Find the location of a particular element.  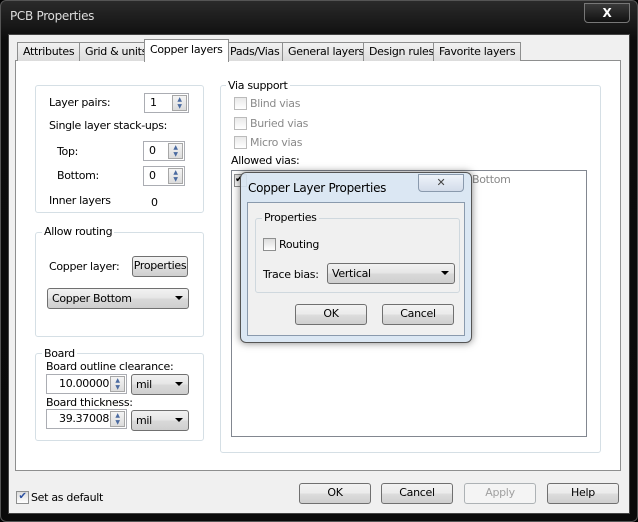

dialog-cancel-button: Cancel is located at coordinates (418, 314).